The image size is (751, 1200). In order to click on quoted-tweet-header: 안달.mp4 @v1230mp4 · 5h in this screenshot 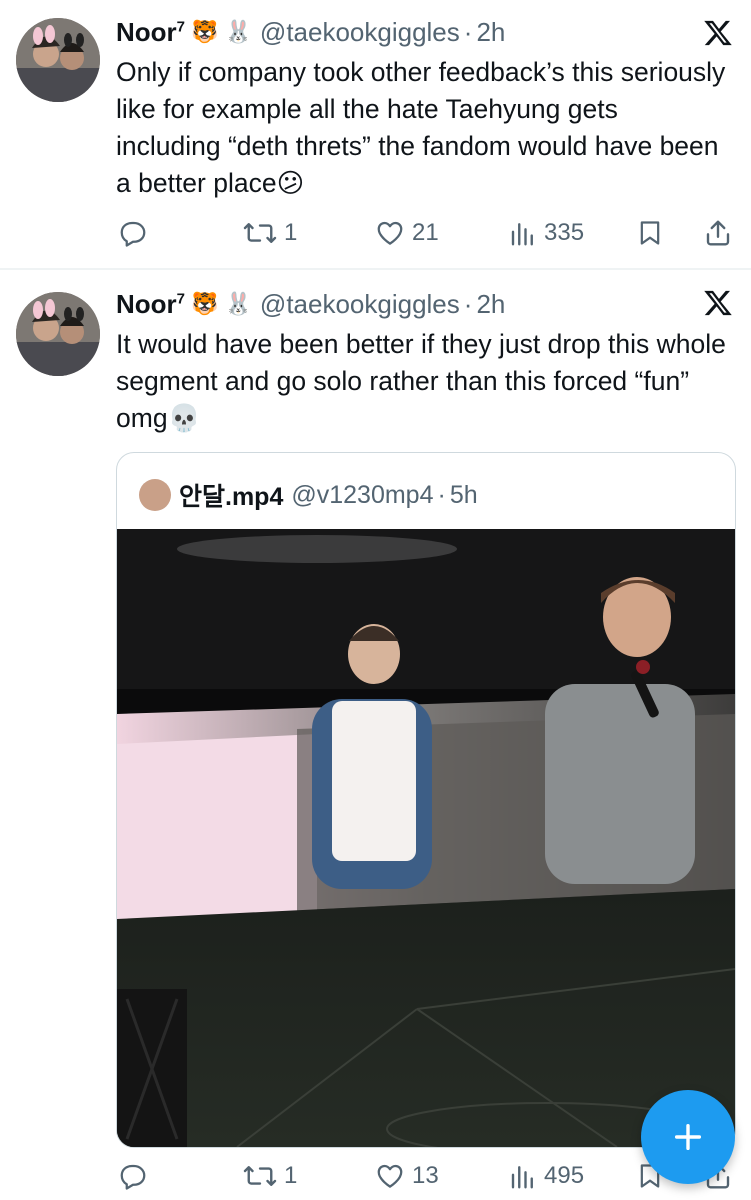, I will do `click(308, 495)`.